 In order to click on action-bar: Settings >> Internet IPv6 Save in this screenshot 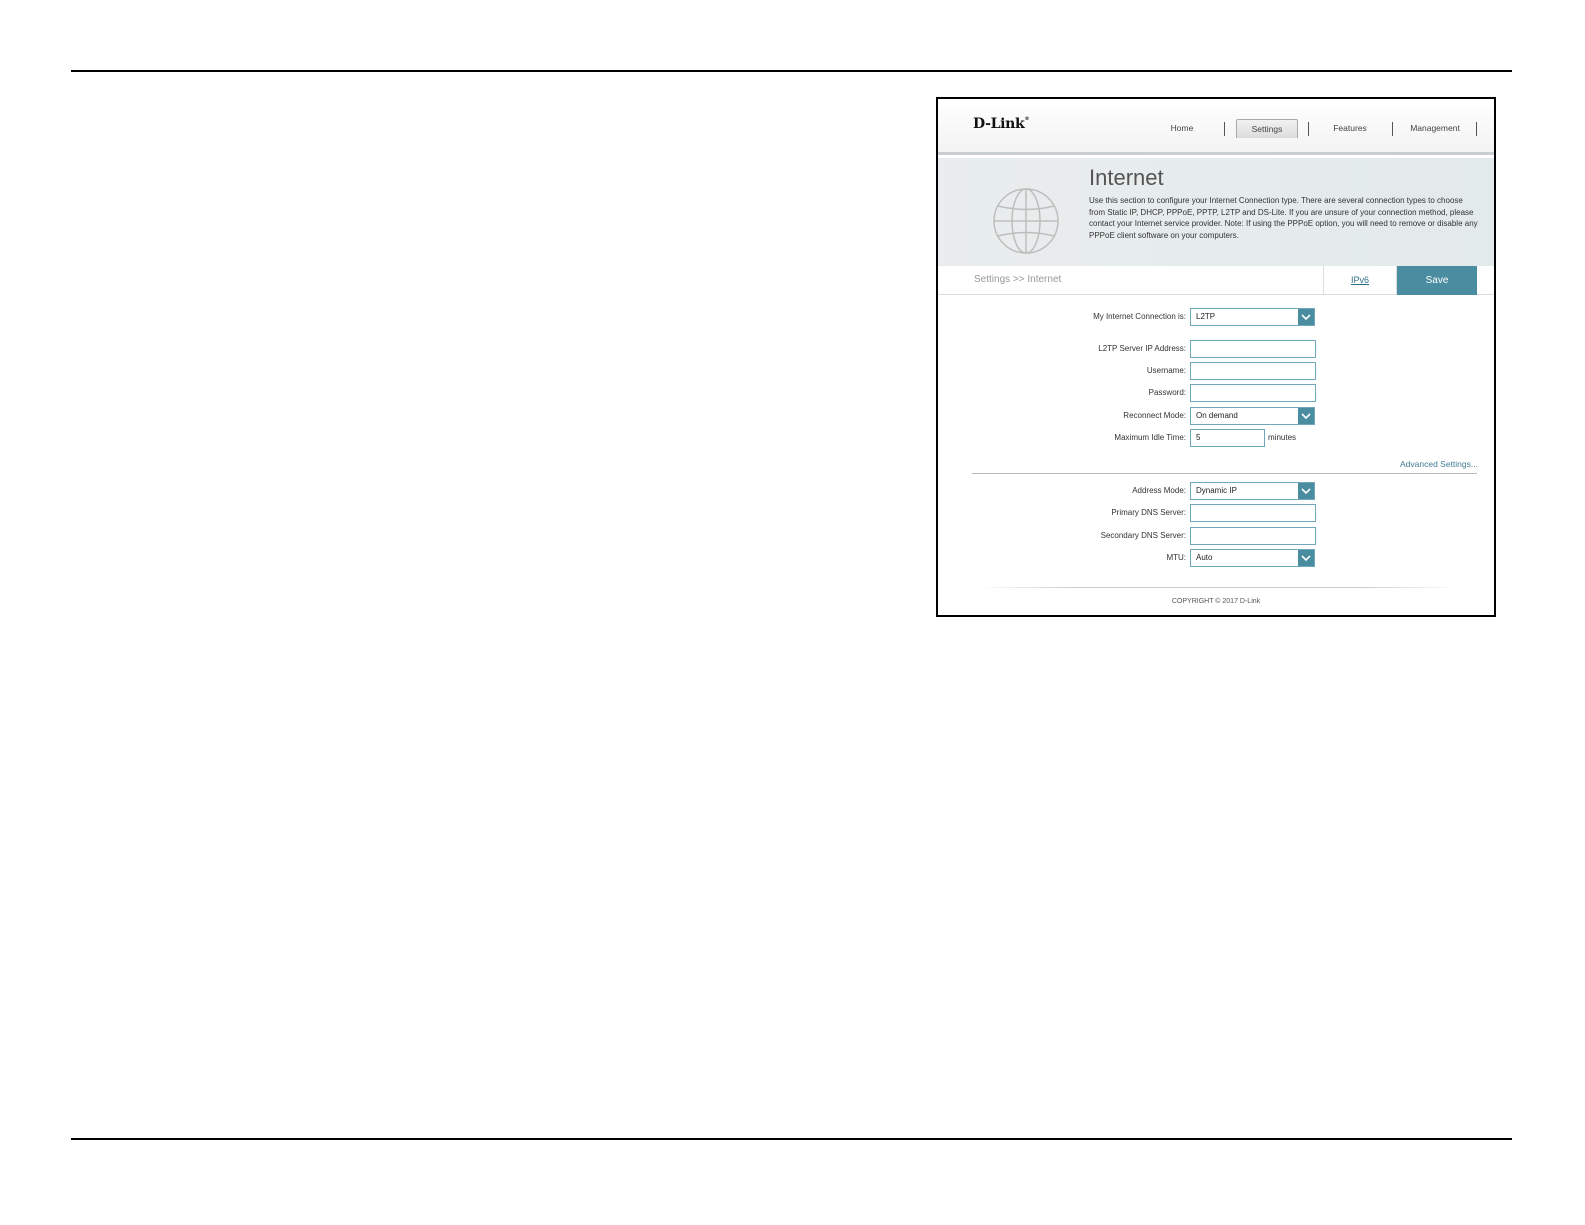, I will do `click(1216, 280)`.